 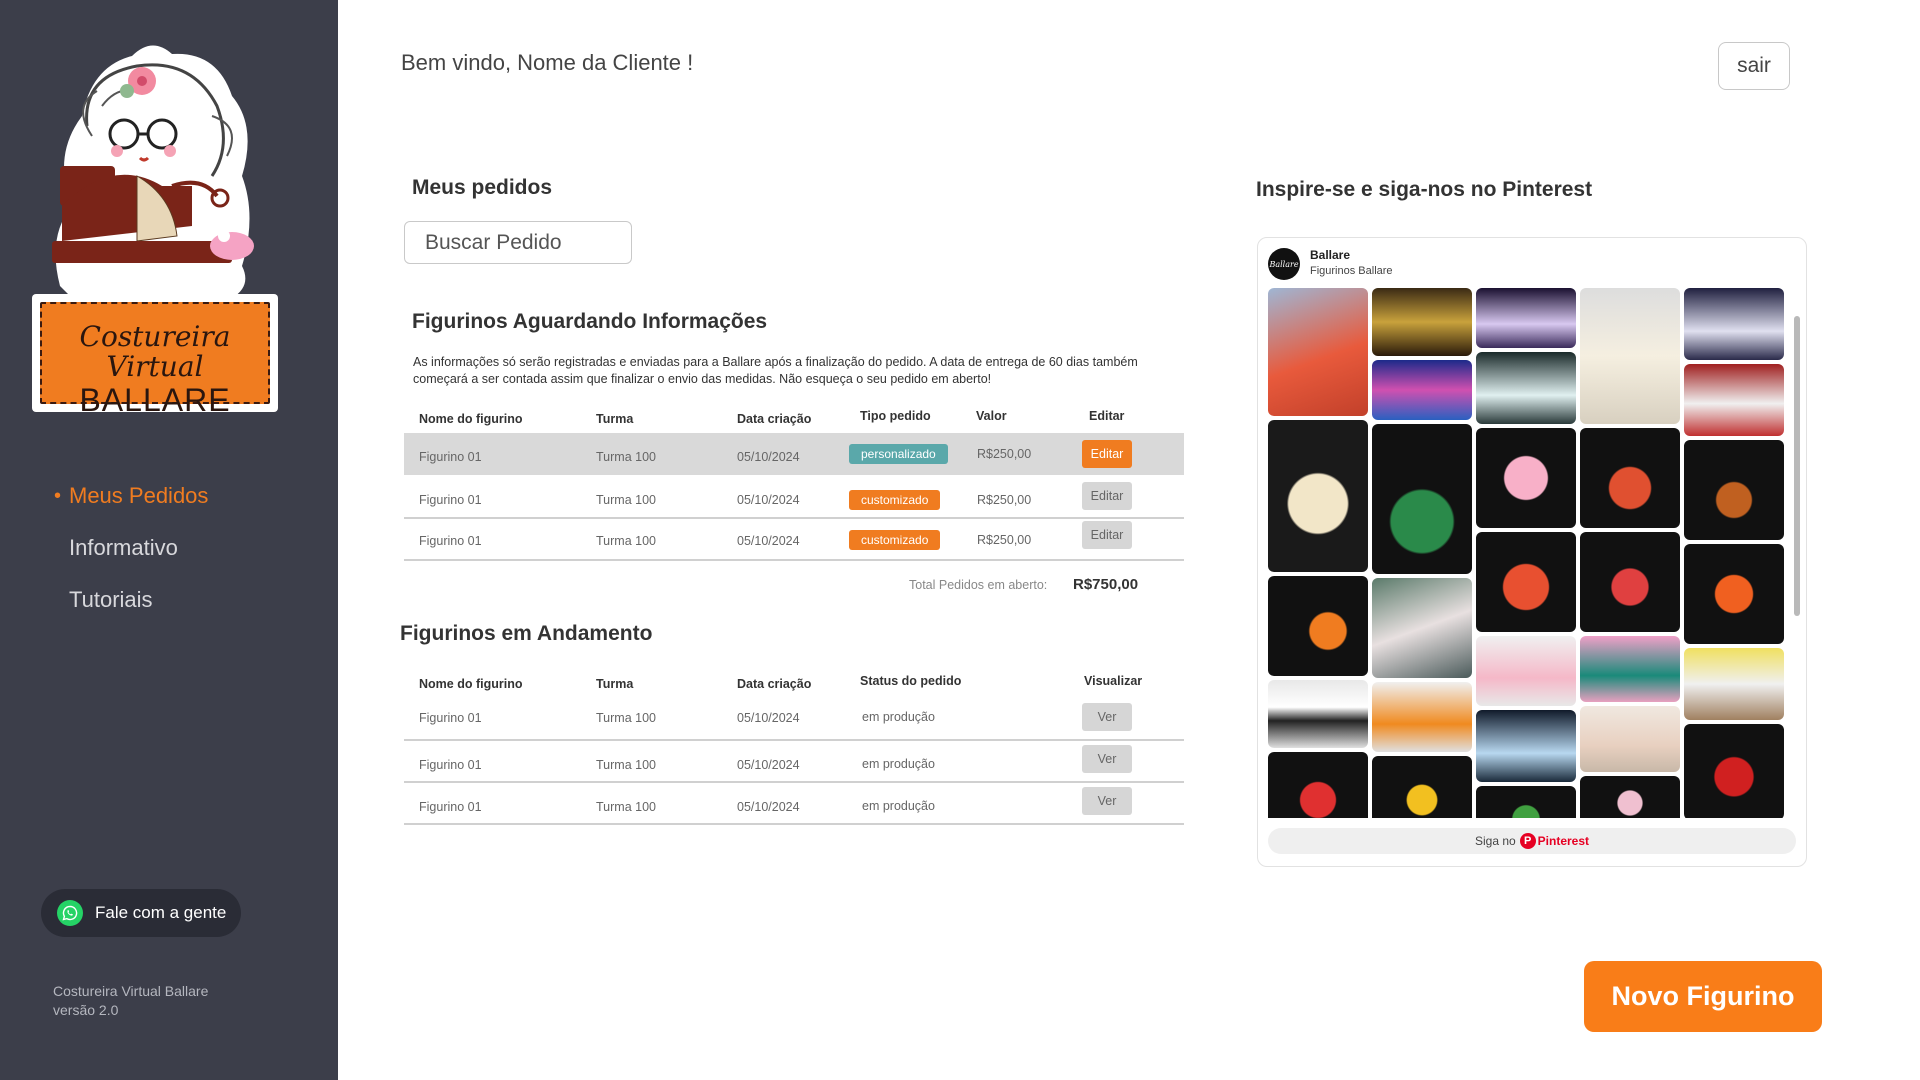 I want to click on sidebar-item-meus-pedidos: • Meus Pedidos, so click(x=131, y=496).